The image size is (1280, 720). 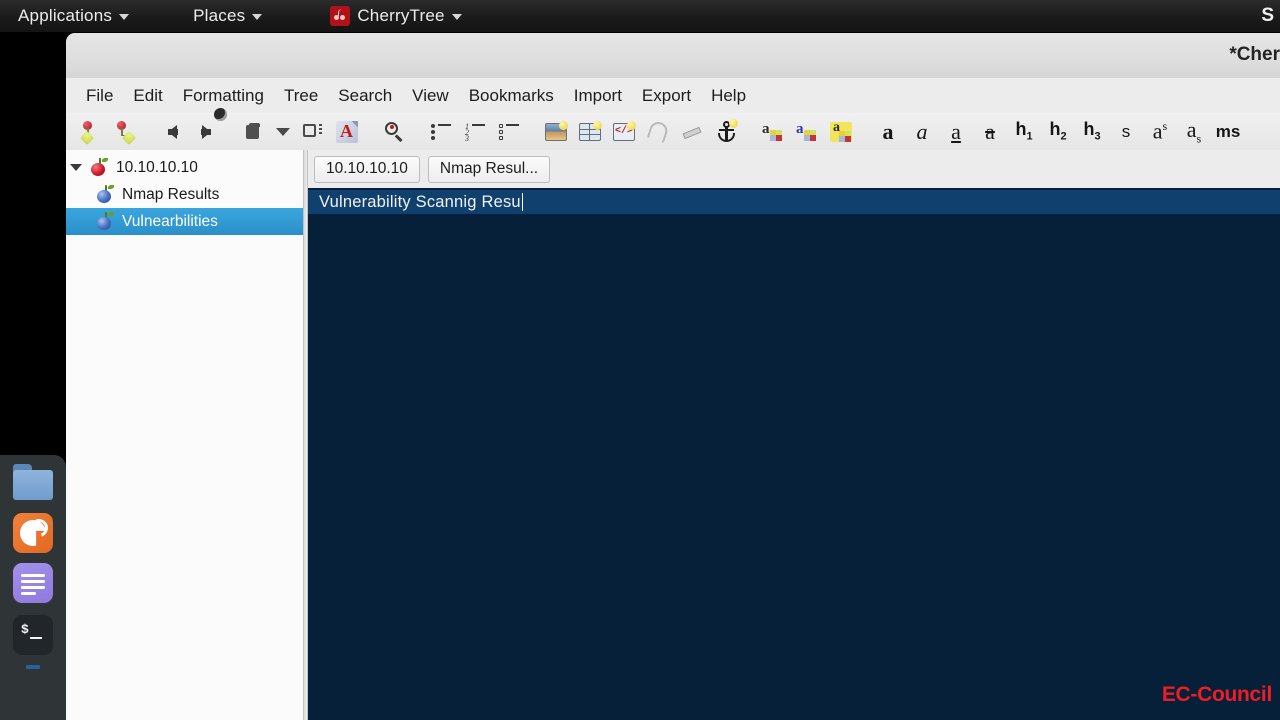 I want to click on text-caret, so click(x=522, y=202).